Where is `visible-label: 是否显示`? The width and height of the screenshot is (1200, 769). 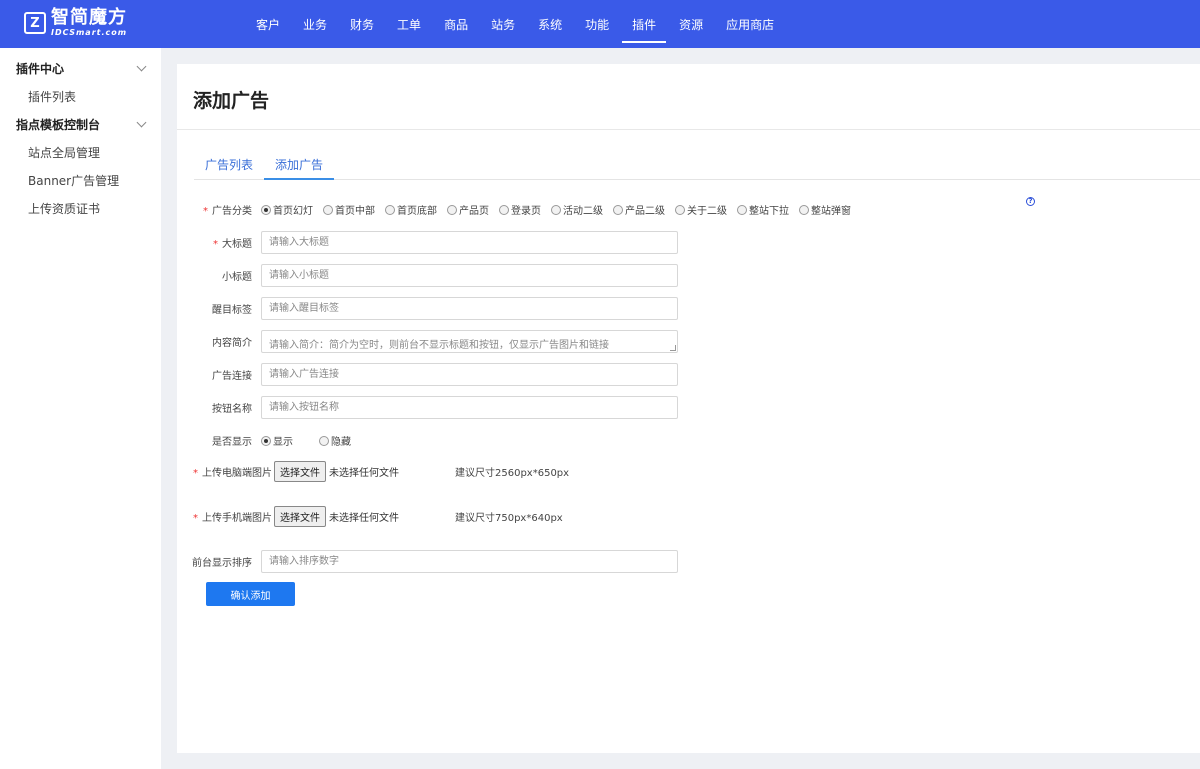
visible-label: 是否显示 is located at coordinates (232, 442).